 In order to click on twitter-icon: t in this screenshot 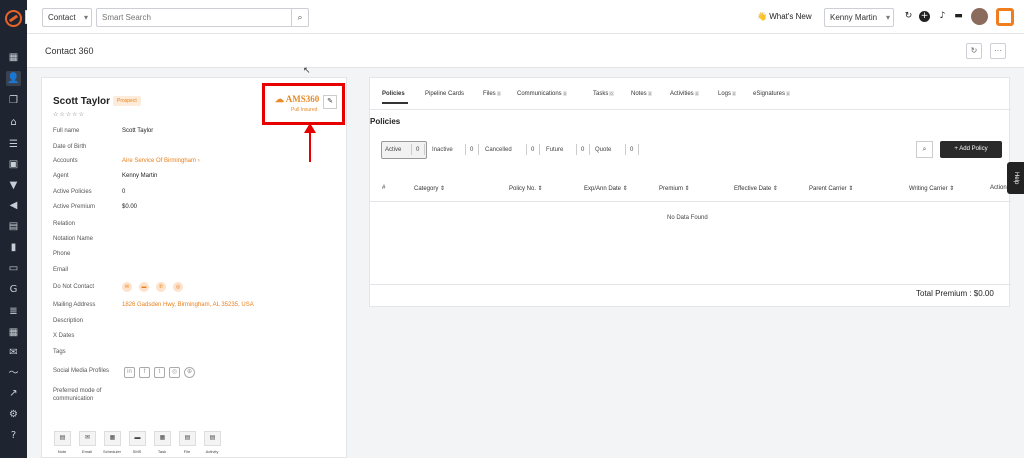, I will do `click(159, 372)`.